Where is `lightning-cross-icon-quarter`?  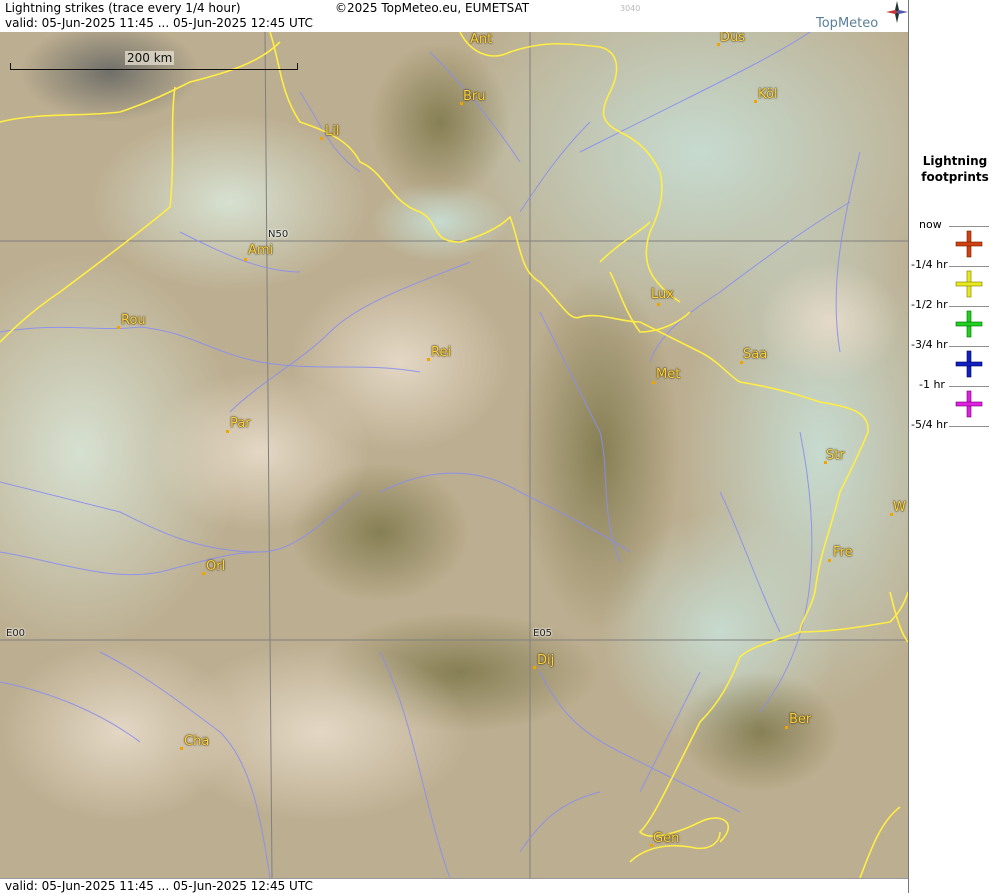 lightning-cross-icon-quarter is located at coordinates (969, 244).